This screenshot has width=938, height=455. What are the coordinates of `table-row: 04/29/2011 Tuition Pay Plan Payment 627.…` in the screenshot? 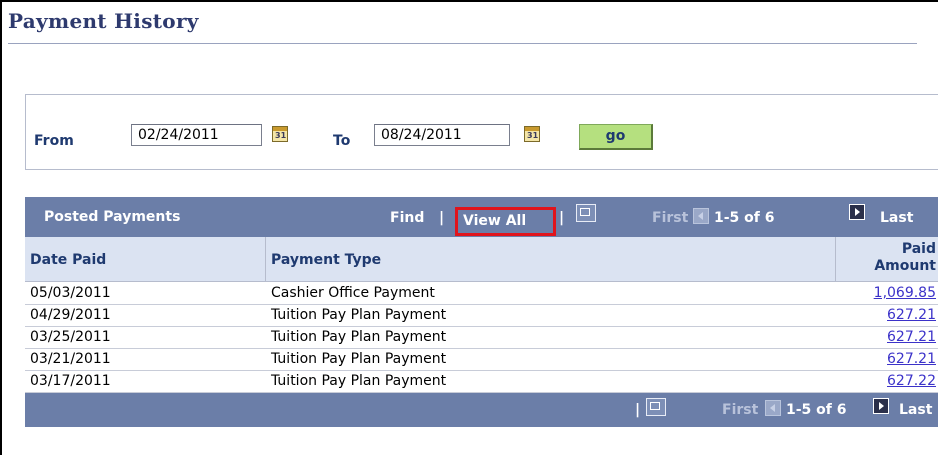 It's located at (481, 316).